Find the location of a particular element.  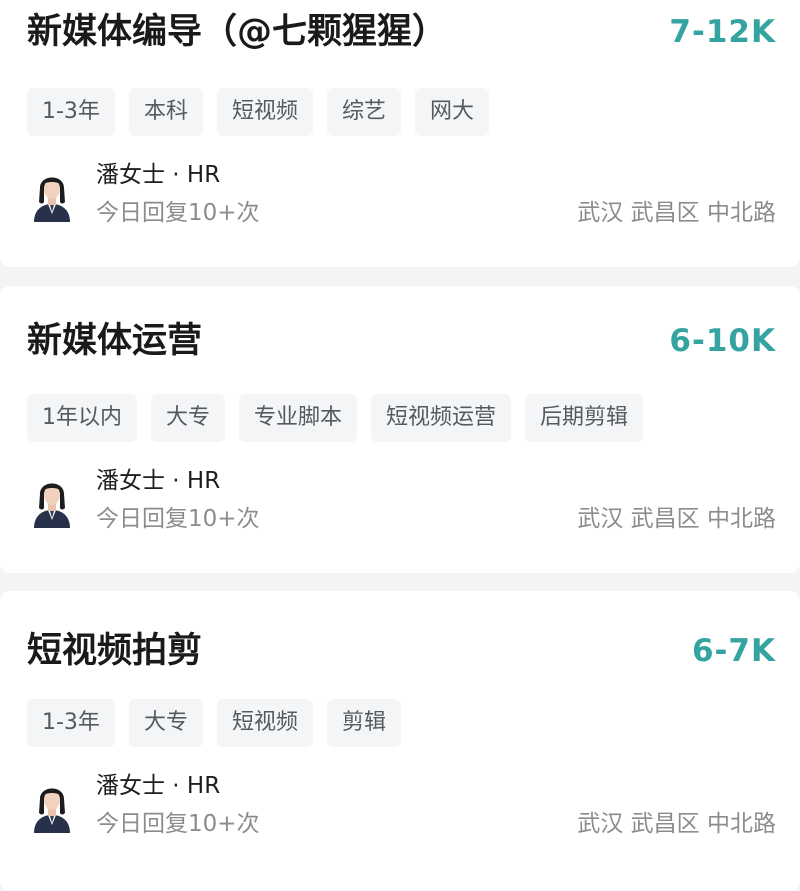

job-tags: 1-3年 本科 短视频 综艺 网大 is located at coordinates (258, 112).